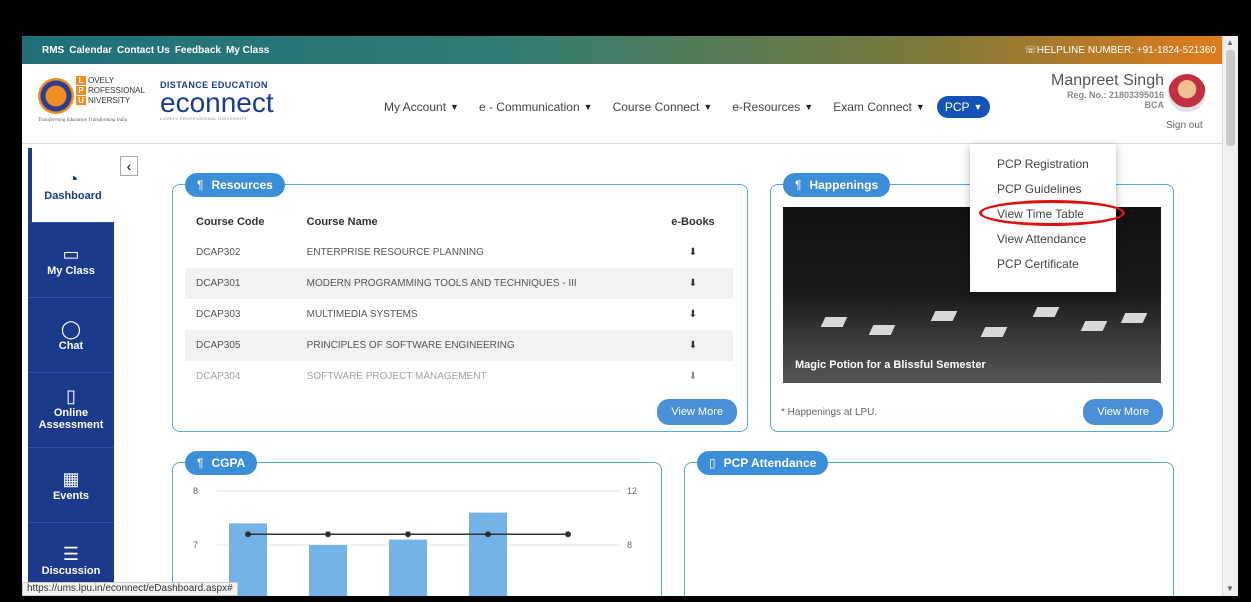 Image resolution: width=1251 pixels, height=602 pixels. Describe the element at coordinates (1043, 189) in the screenshot. I see `menu-item-pcp-guidelines: PCP Guidelines` at that location.